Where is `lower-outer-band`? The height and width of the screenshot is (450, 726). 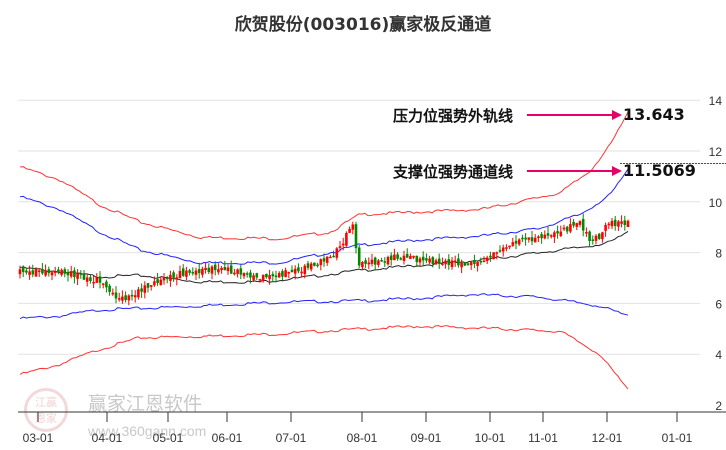
lower-outer-band is located at coordinates (324, 357).